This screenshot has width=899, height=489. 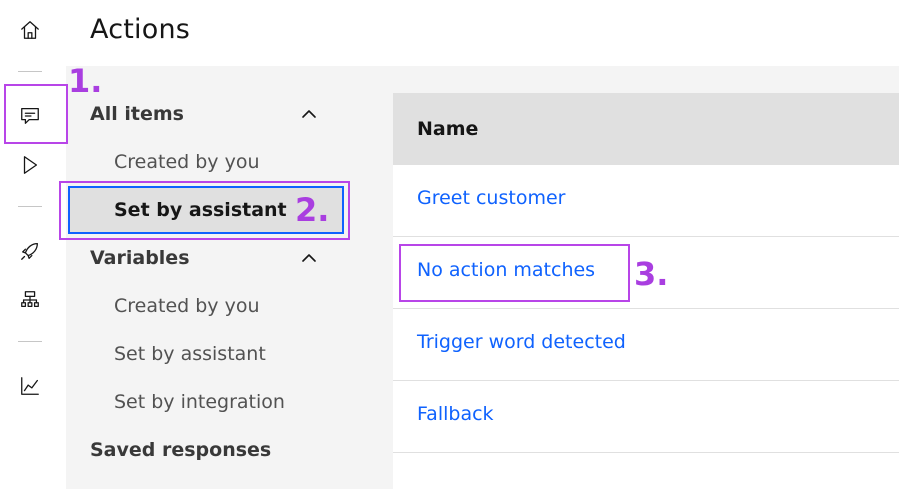 What do you see at coordinates (187, 306) in the screenshot?
I see `nav-item-variables-created-by-you: Created by you` at bounding box center [187, 306].